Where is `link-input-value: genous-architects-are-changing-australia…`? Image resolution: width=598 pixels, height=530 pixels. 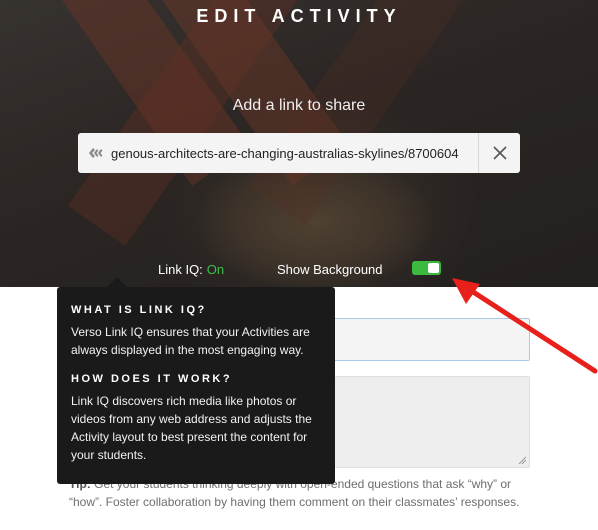
link-input-value: genous-architects-are-changing-australia… is located at coordinates (285, 153).